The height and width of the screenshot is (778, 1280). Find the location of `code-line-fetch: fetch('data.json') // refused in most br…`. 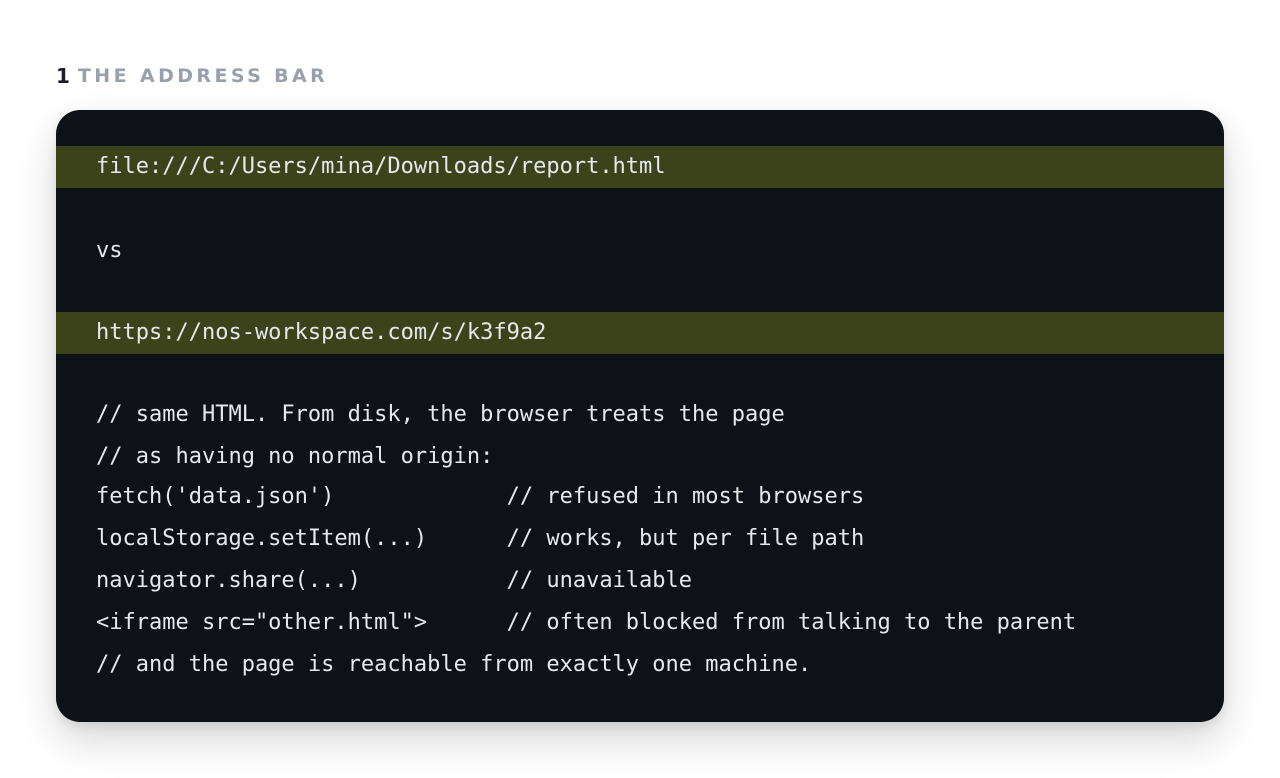

code-line-fetch: fetch('data.json') // refused in most br… is located at coordinates (480, 496).